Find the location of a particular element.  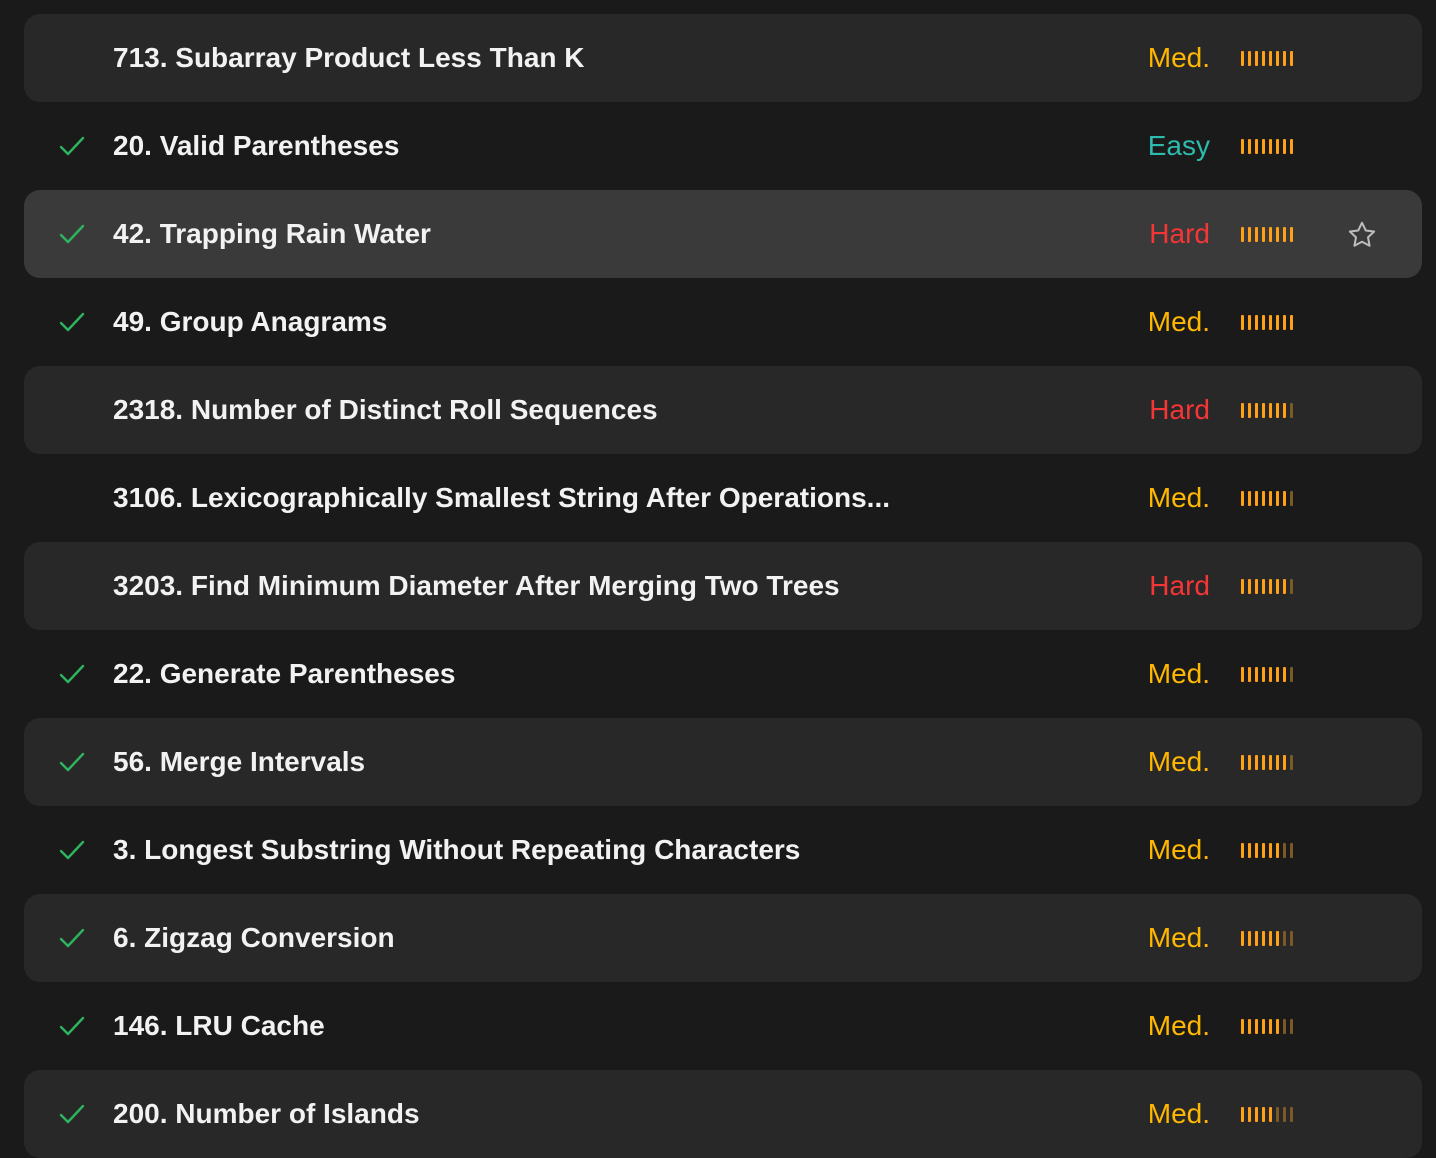

problem-row: 56. Merge Intervals Med. is located at coordinates (723, 762).